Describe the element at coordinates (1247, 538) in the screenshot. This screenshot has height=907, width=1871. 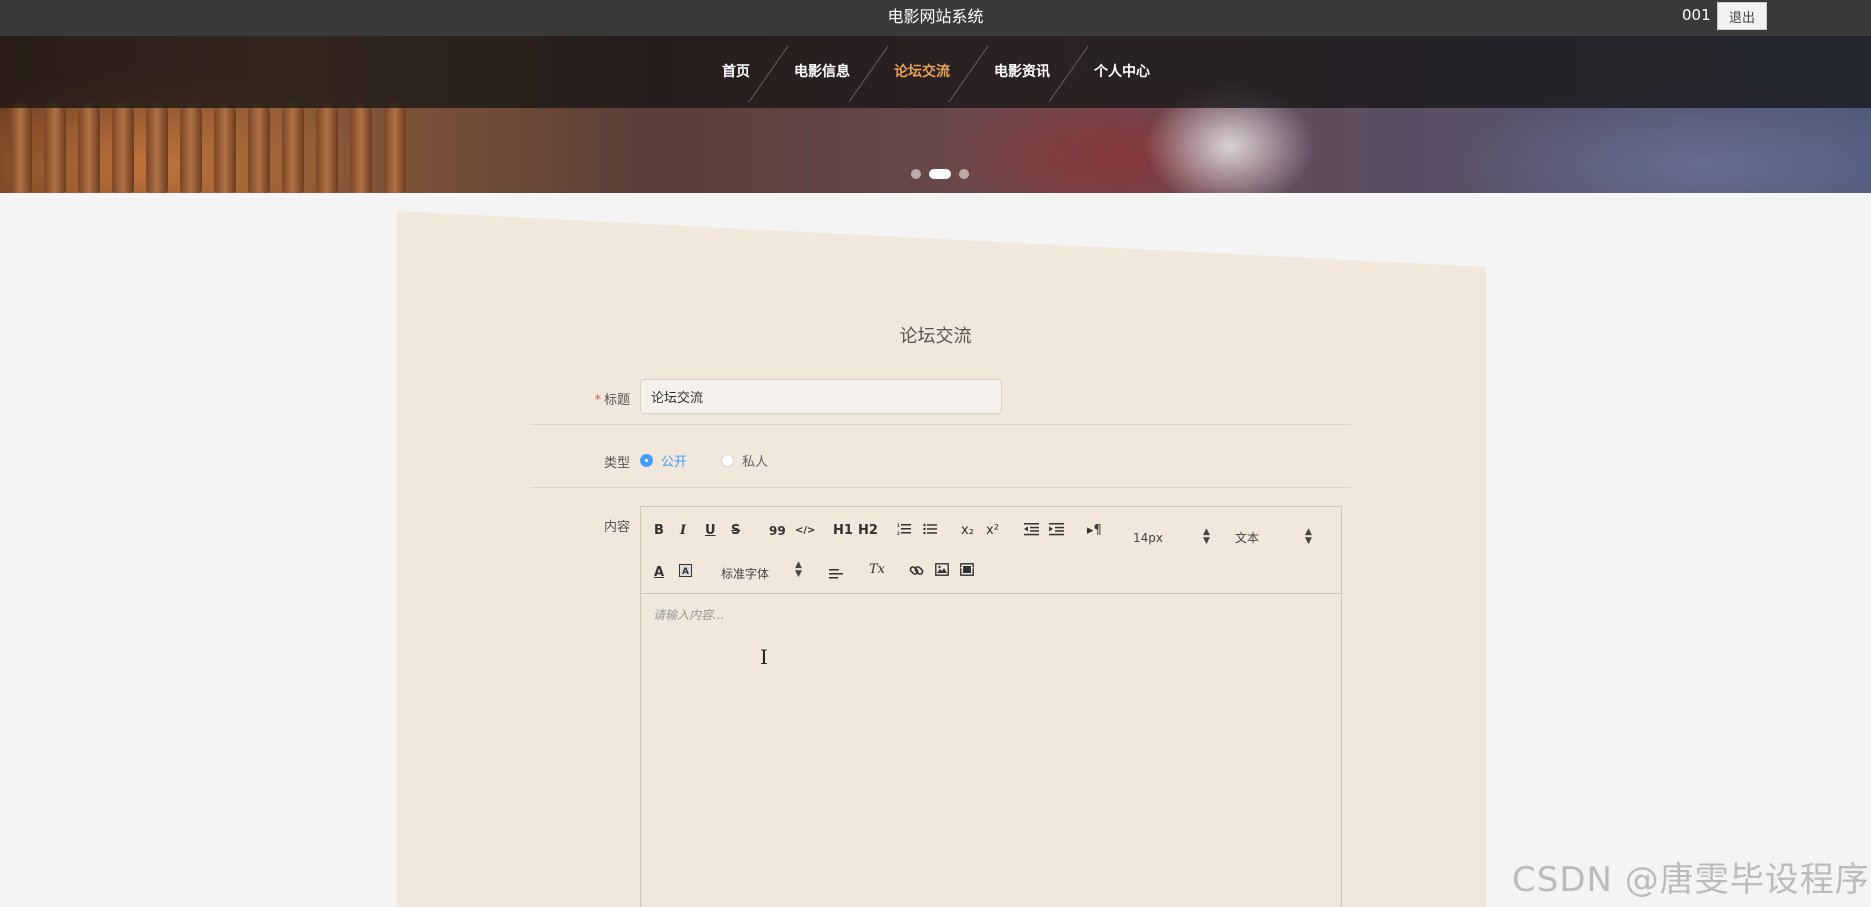
I see `header-value: 文本` at that location.